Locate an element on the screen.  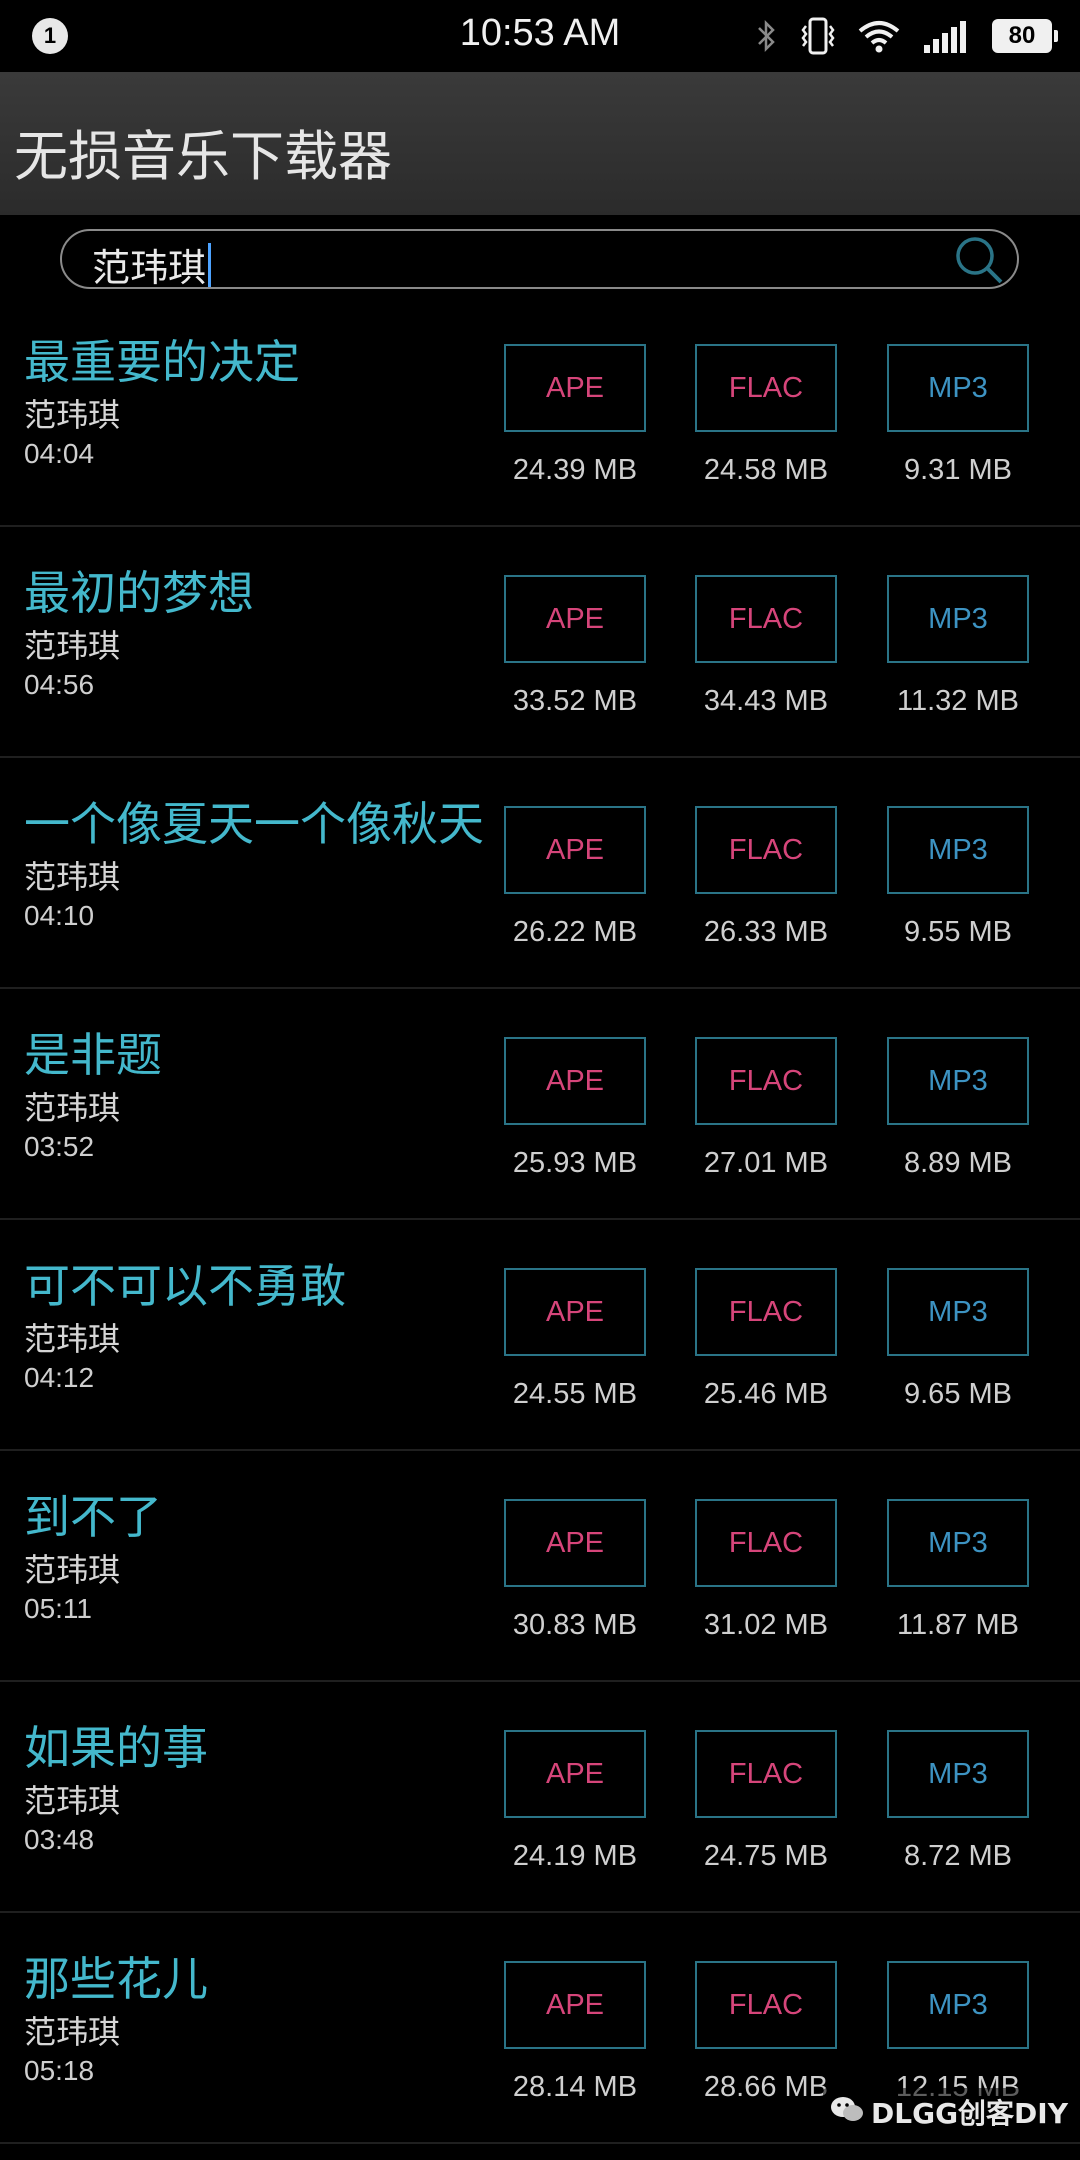
bluetooth-icon is located at coordinates (767, 36).